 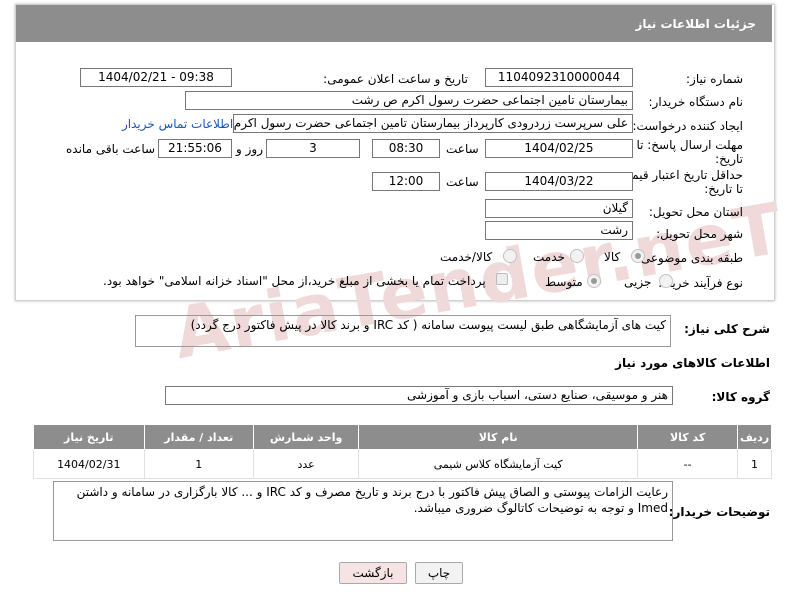 I want to click on purchase-option-minor: جزیی, so click(x=638, y=282).